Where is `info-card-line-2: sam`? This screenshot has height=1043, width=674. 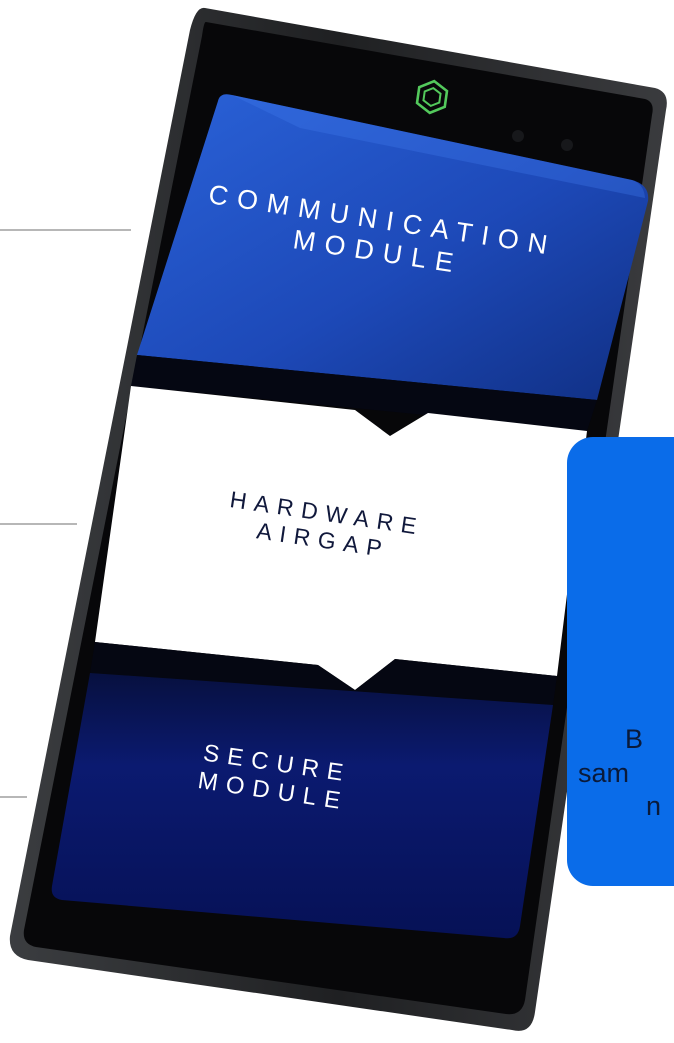 info-card-line-2: sam is located at coordinates (604, 773).